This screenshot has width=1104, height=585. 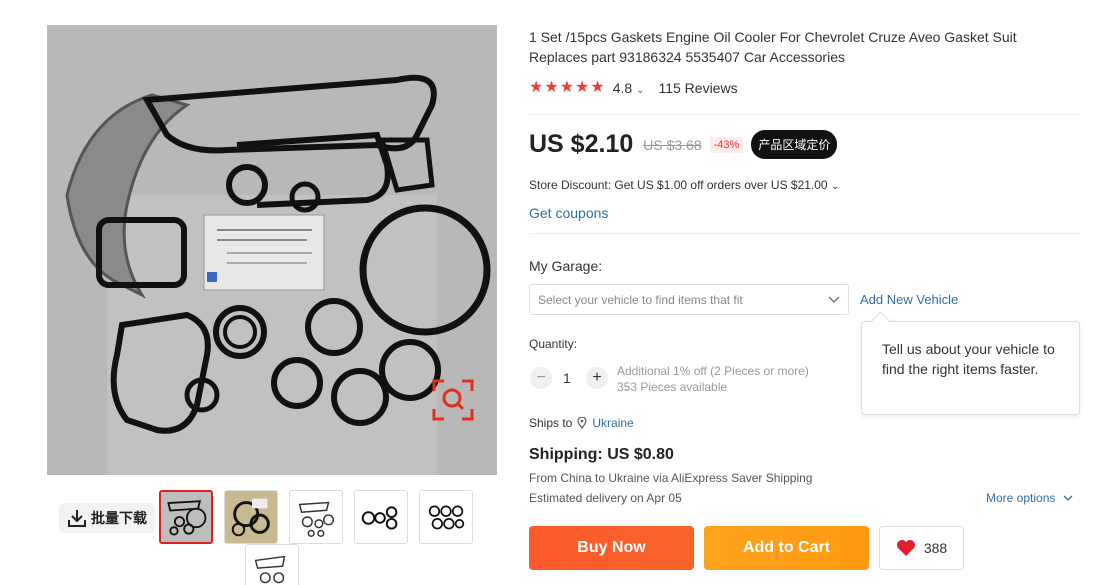 I want to click on rating-number: 4.8, so click(x=622, y=88).